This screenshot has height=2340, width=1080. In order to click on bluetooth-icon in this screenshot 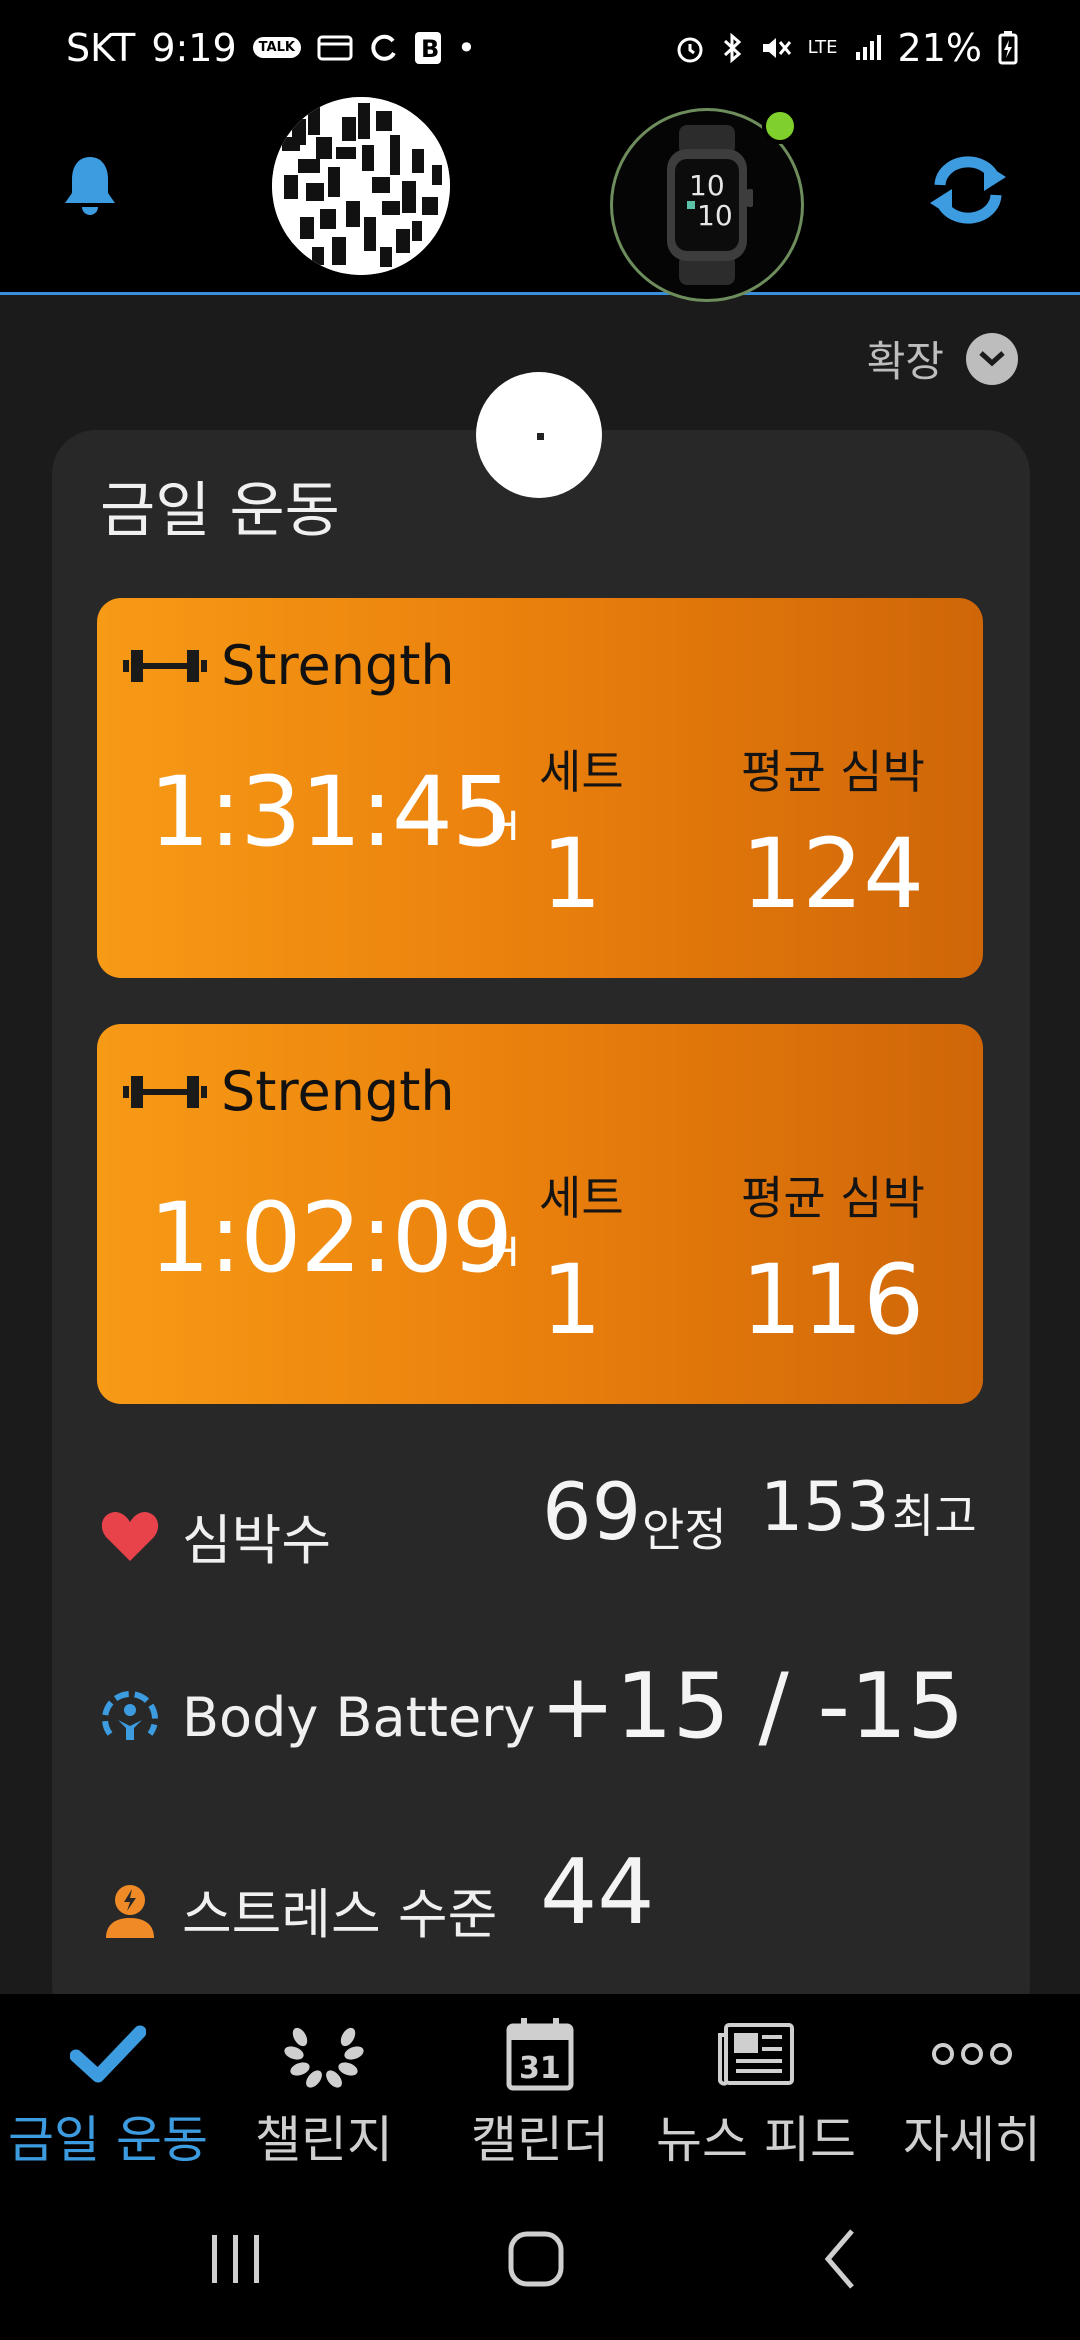, I will do `click(733, 48)`.